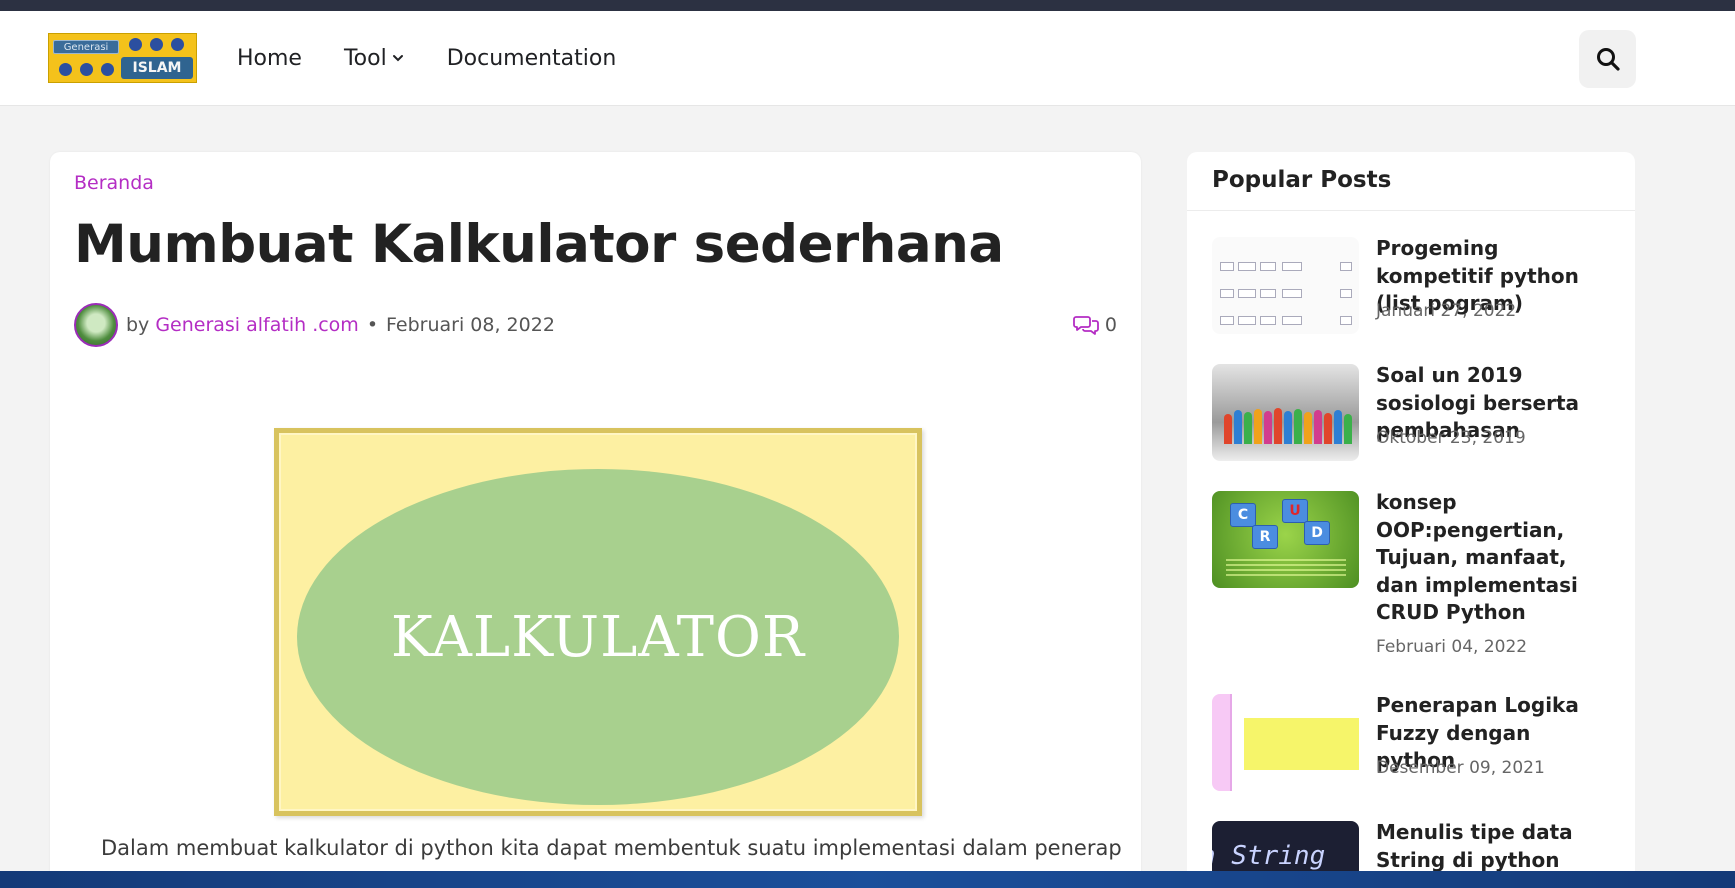 The width and height of the screenshot is (1735, 888). Describe the element at coordinates (470, 325) in the screenshot. I see `post-date: Februari 08, 2022` at that location.